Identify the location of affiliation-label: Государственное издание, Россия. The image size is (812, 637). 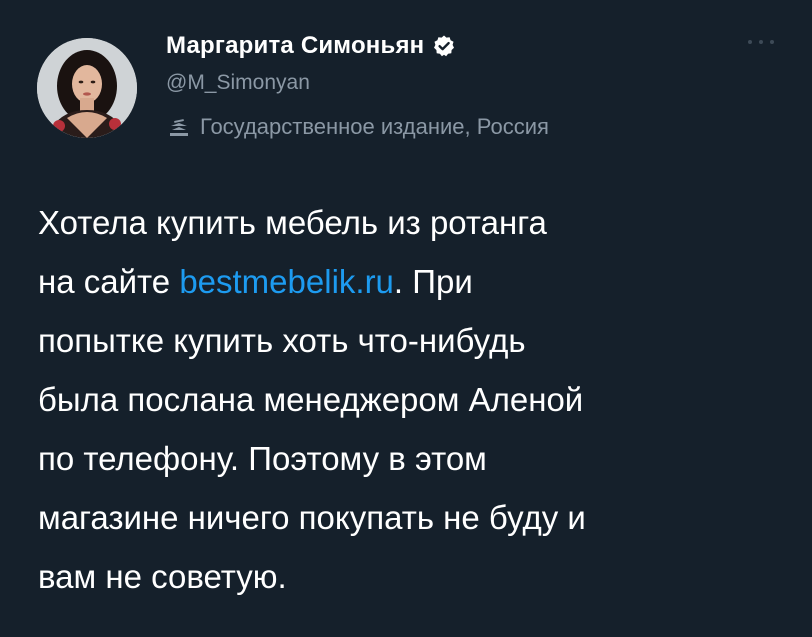
(357, 127).